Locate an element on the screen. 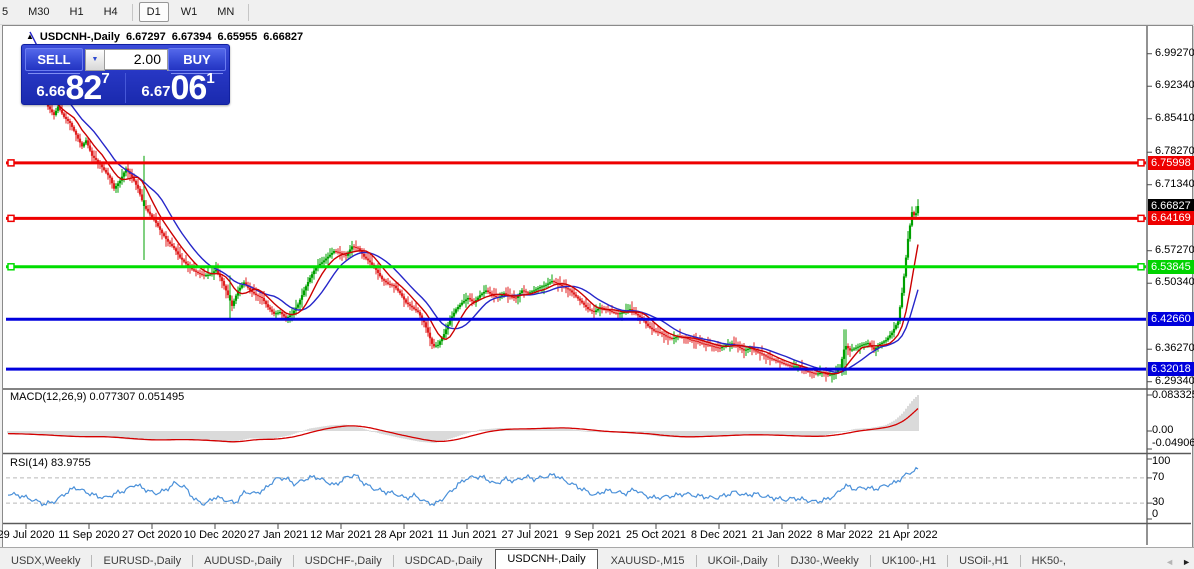  buy-price-big: 06 is located at coordinates (189, 88).